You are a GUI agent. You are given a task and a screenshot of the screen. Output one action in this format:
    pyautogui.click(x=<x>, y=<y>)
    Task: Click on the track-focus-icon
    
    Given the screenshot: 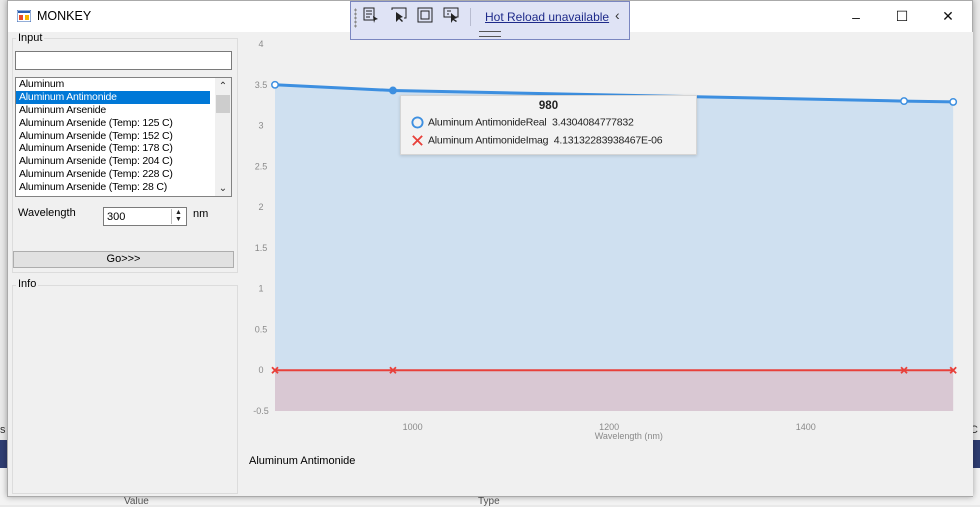 What is the action you would take?
    pyautogui.click(x=451, y=15)
    